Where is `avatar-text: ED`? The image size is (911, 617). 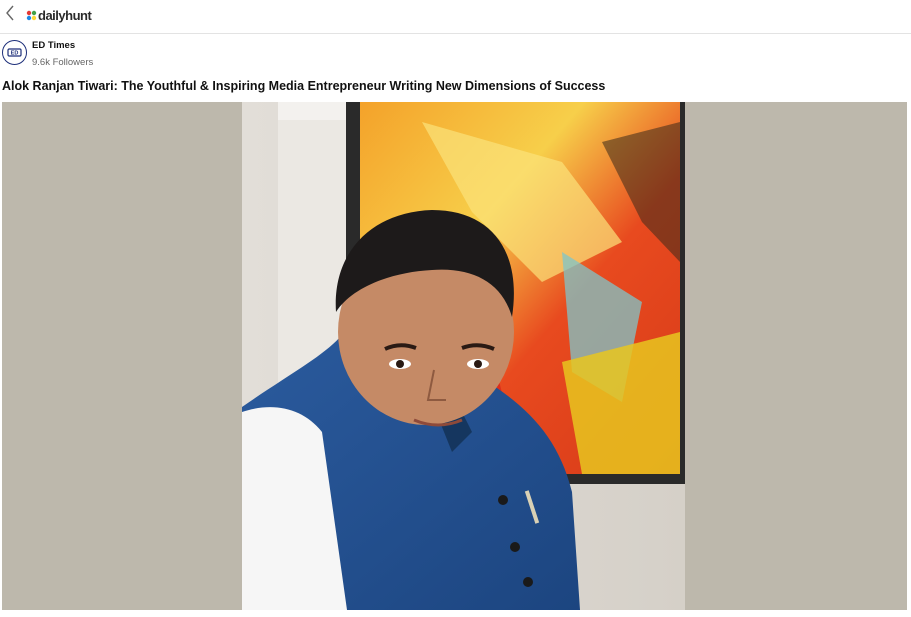
avatar-text: ED is located at coordinates (15, 54).